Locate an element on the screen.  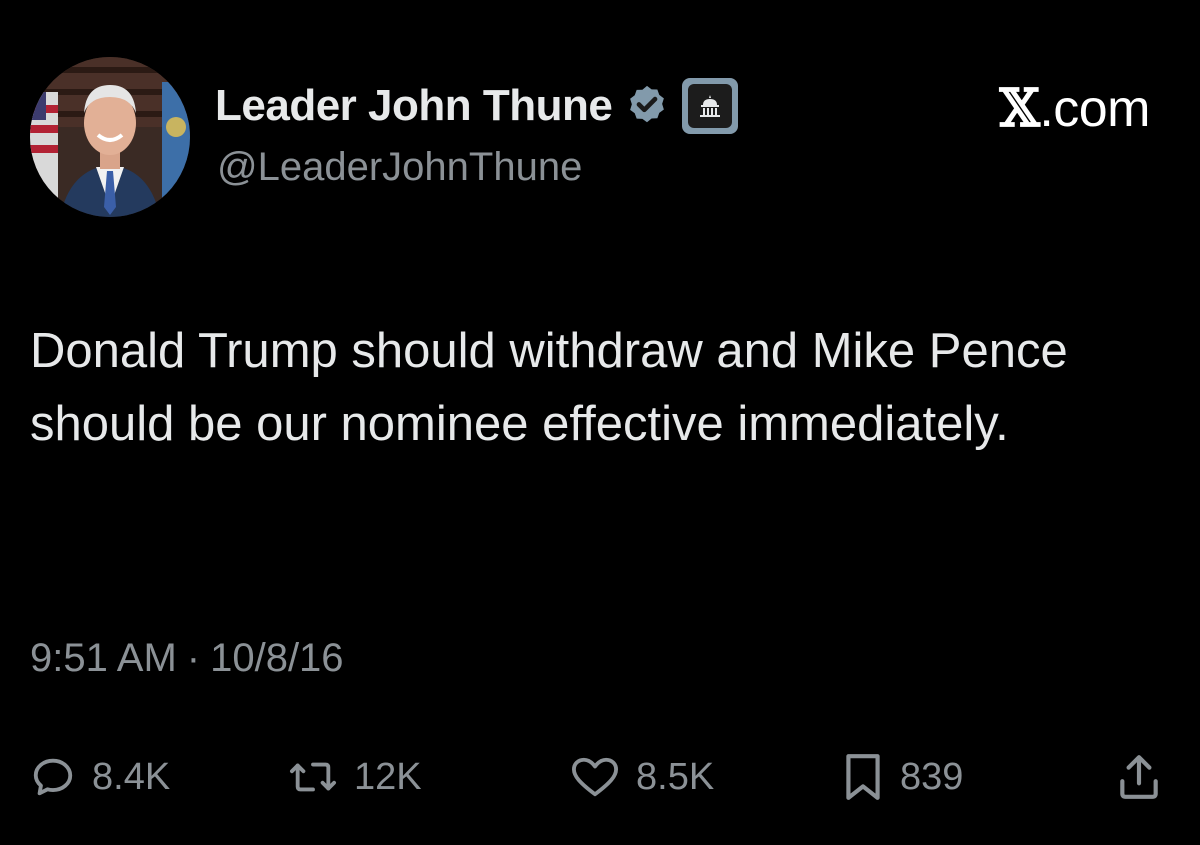
like-button: 8.5K is located at coordinates (642, 777).